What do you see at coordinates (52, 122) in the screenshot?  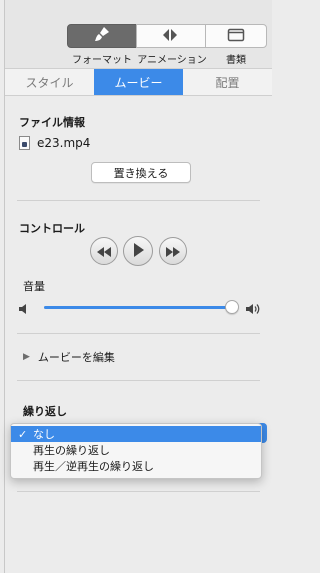 I see `file-info-title: ファイル情報` at bounding box center [52, 122].